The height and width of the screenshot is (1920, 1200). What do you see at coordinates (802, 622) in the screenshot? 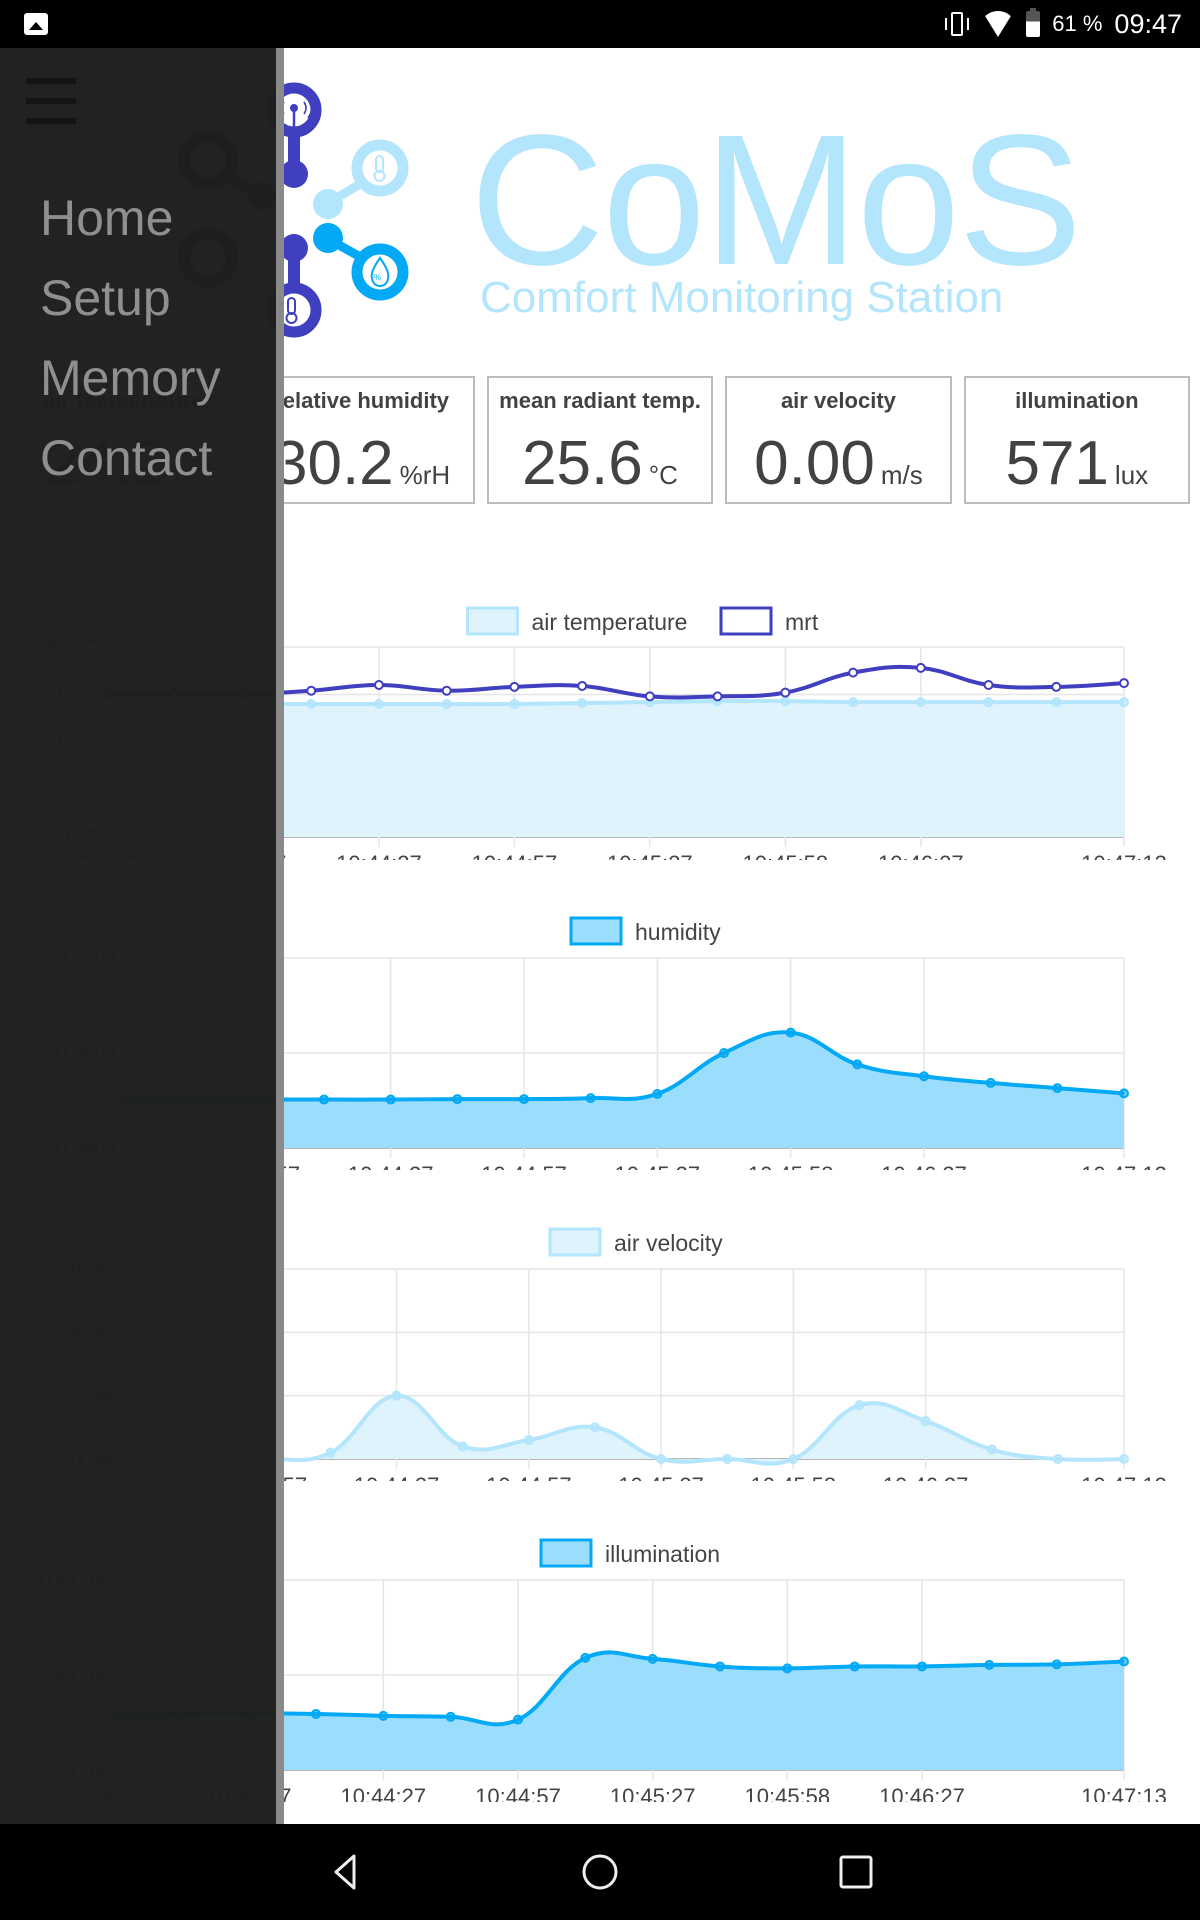
I see `legend-label: mrt` at bounding box center [802, 622].